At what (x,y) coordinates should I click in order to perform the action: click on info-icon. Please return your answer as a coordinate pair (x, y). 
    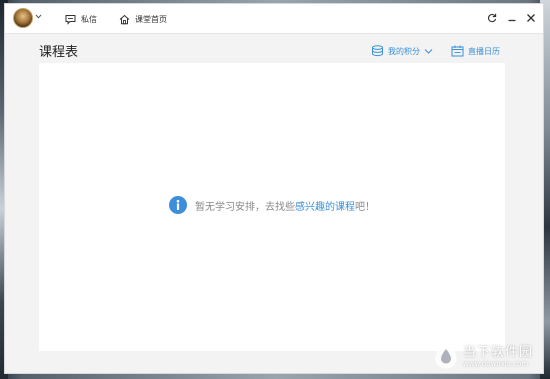
    Looking at the image, I should click on (178, 205).